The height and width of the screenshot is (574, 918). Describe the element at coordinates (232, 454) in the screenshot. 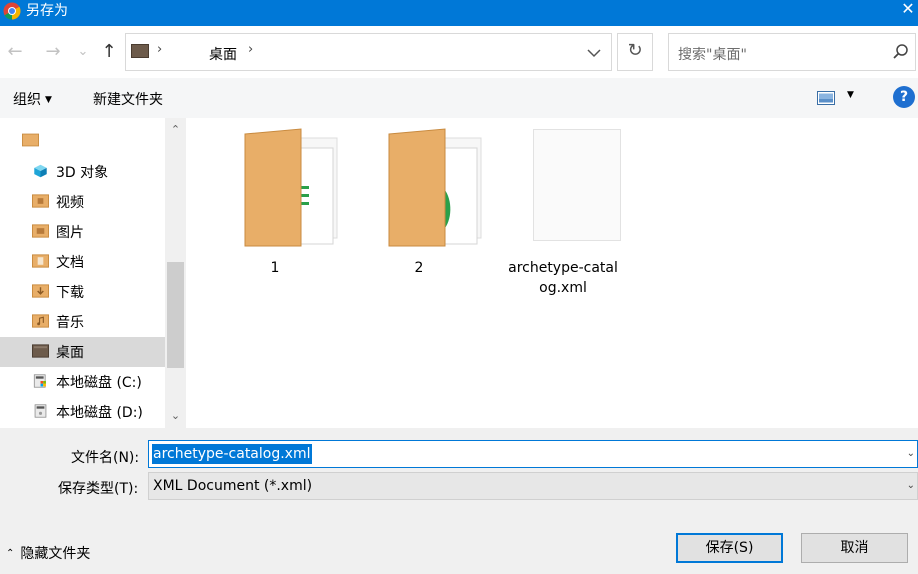

I see `filename-value: archetype-catalog.xml` at that location.